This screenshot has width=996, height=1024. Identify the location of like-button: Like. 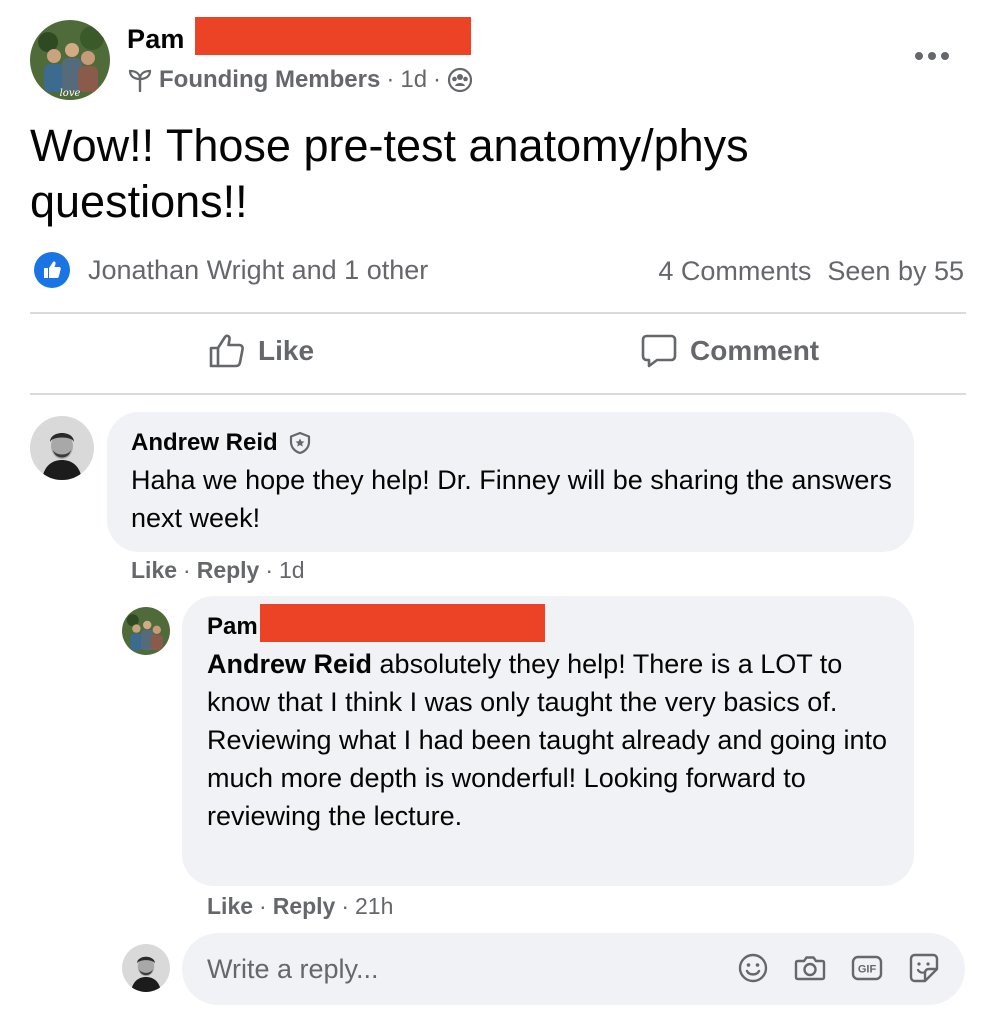
(261, 351).